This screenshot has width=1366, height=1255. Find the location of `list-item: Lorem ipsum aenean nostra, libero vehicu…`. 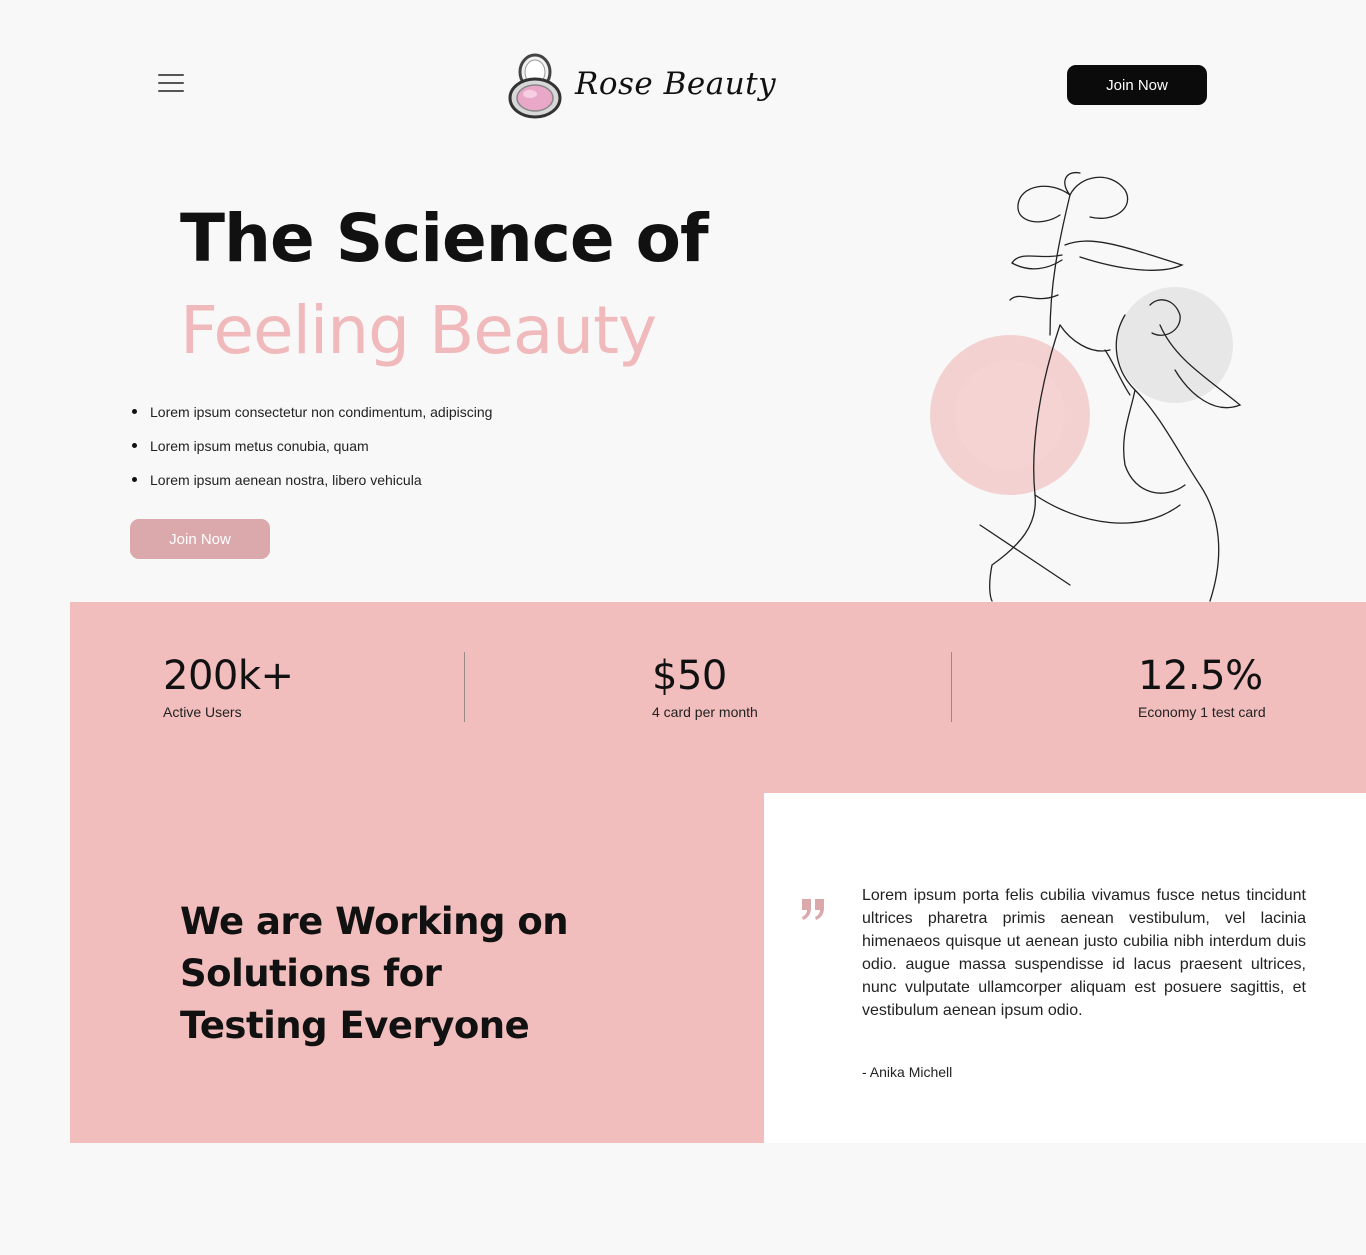

list-item: Lorem ipsum aenean nostra, libero vehicu… is located at coordinates (312, 487).